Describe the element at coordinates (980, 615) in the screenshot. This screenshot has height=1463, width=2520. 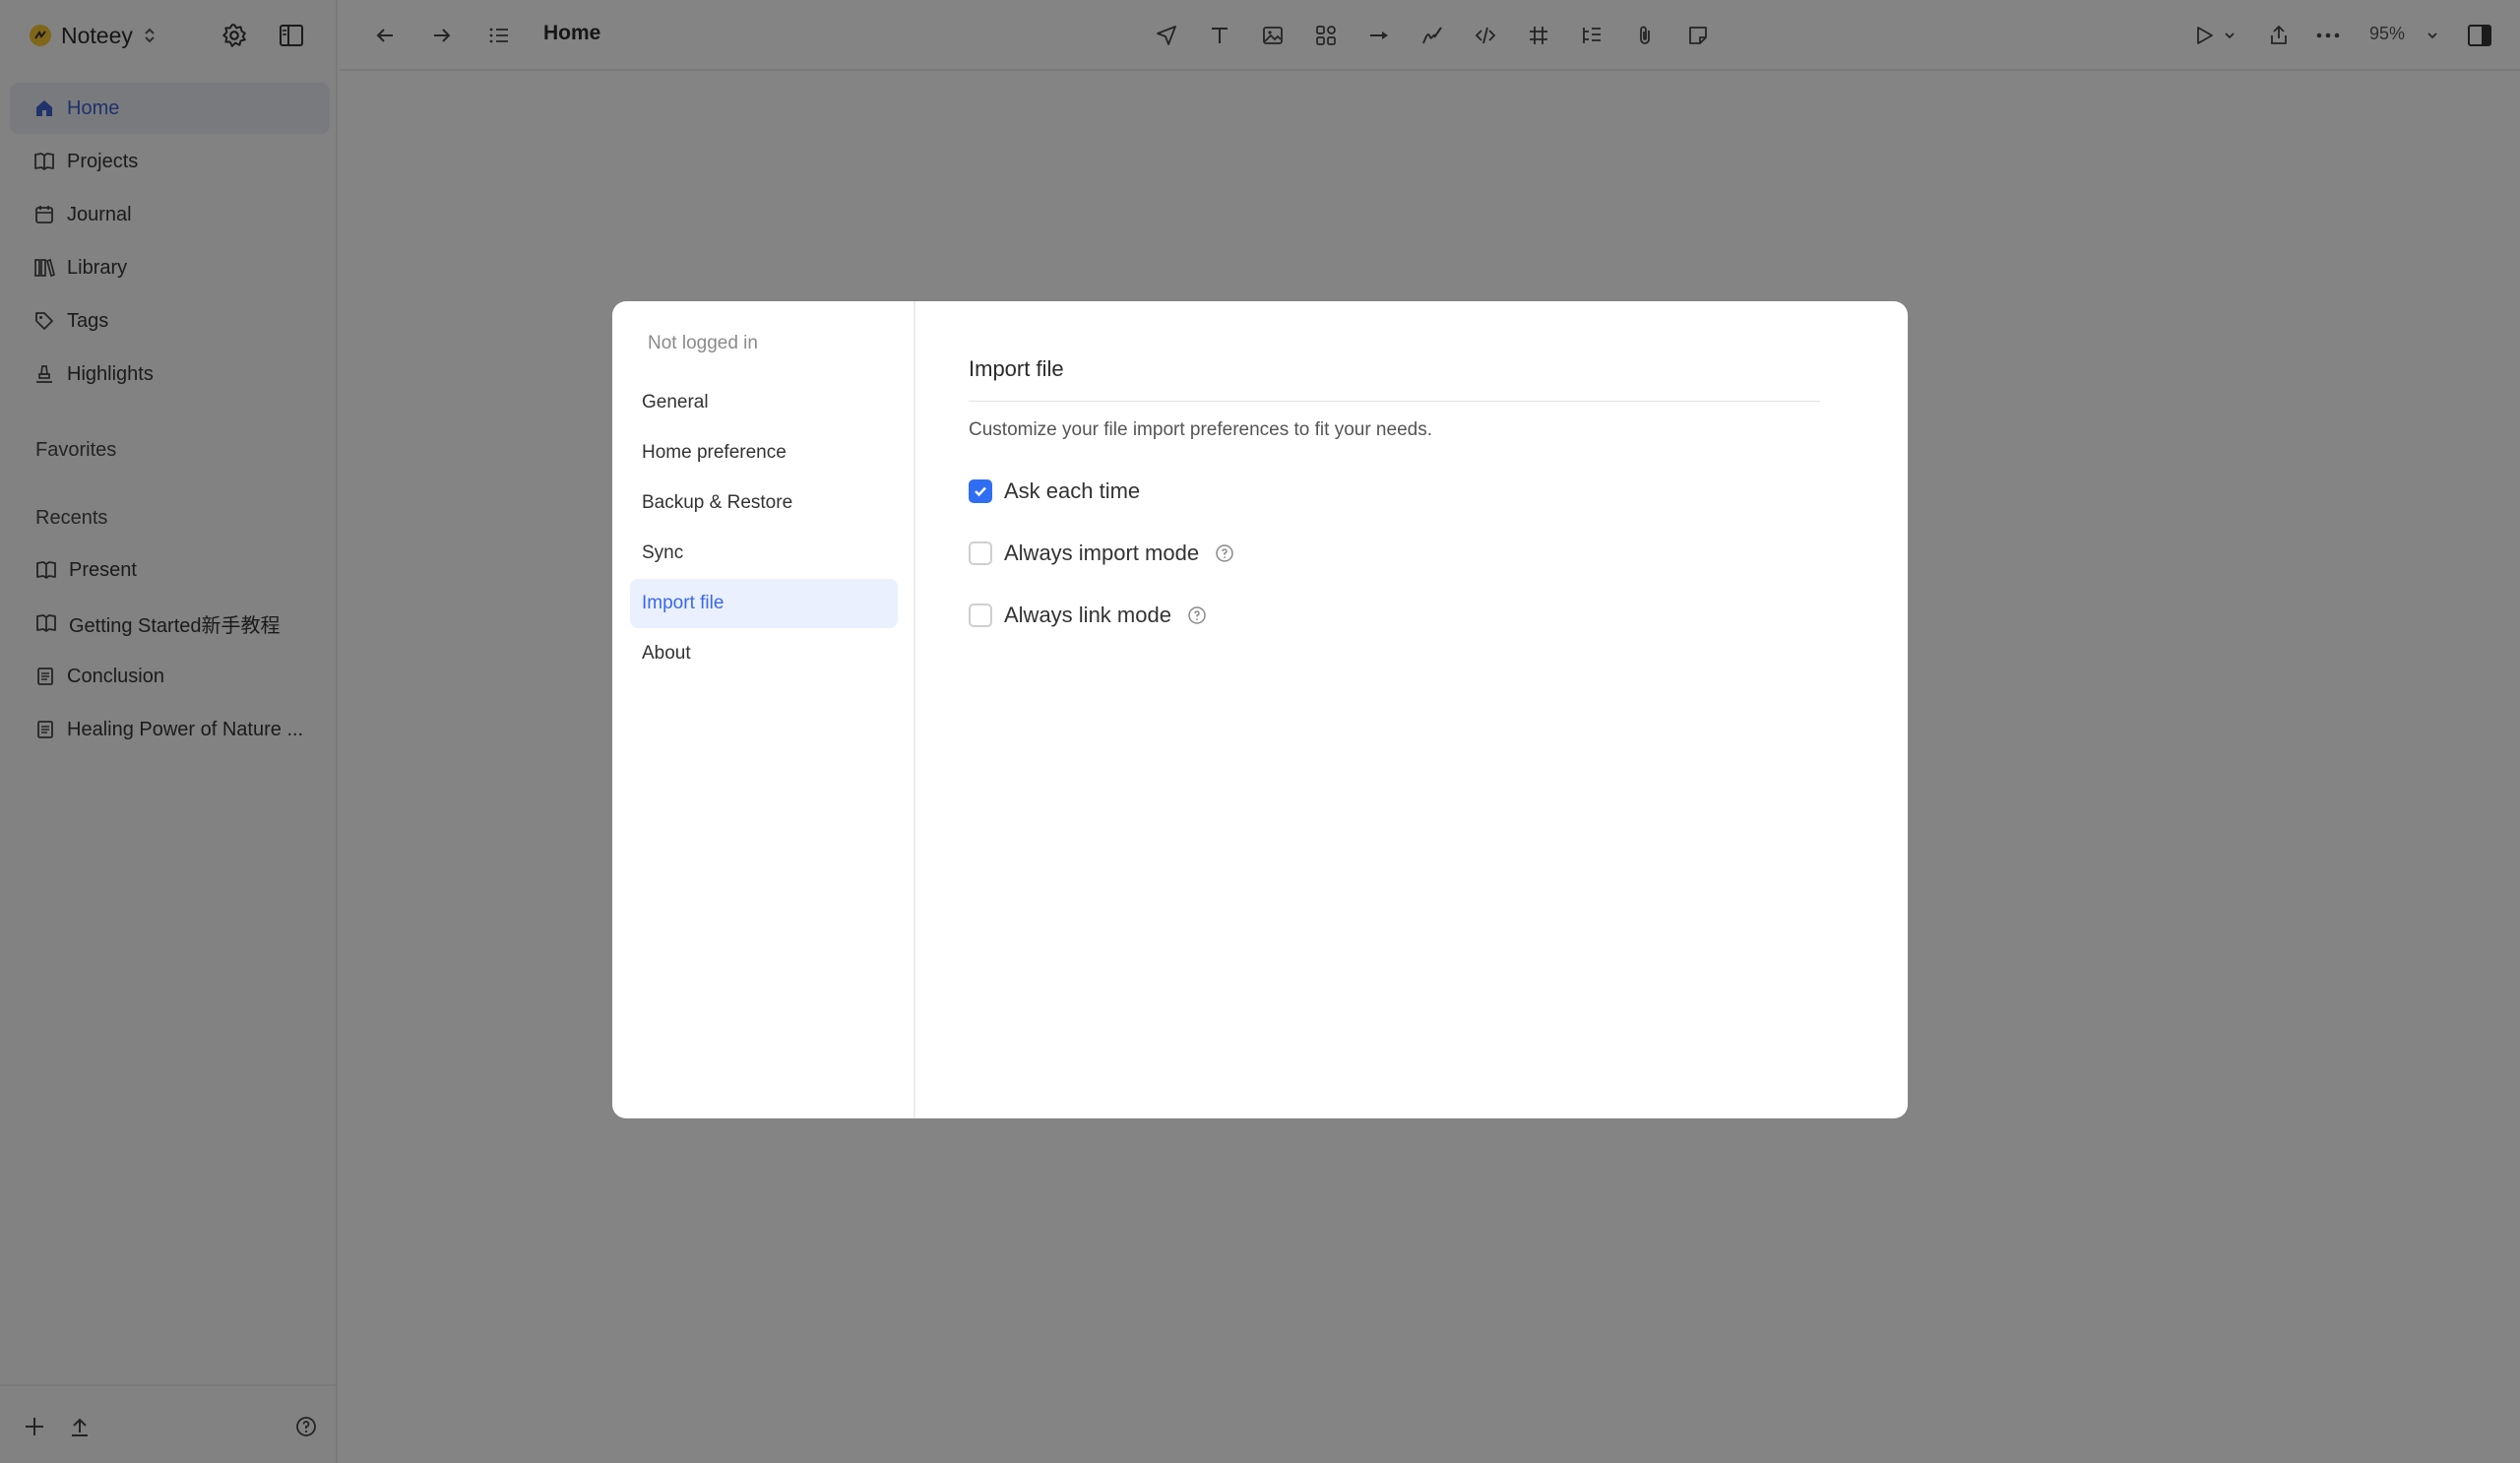
I see `always-link-mode-checkbox` at that location.